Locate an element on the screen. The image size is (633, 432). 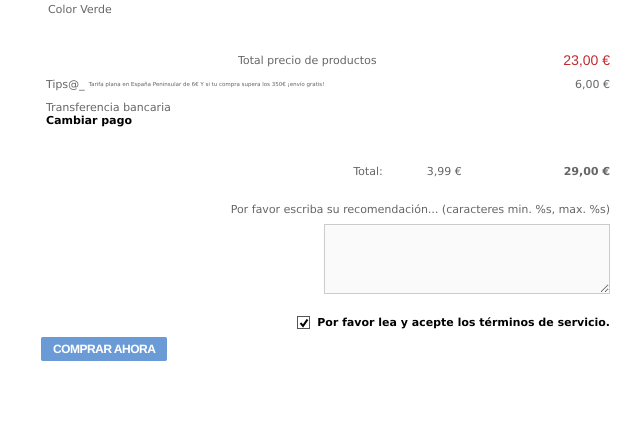
products-total-label: Total precio de productos is located at coordinates (307, 60).